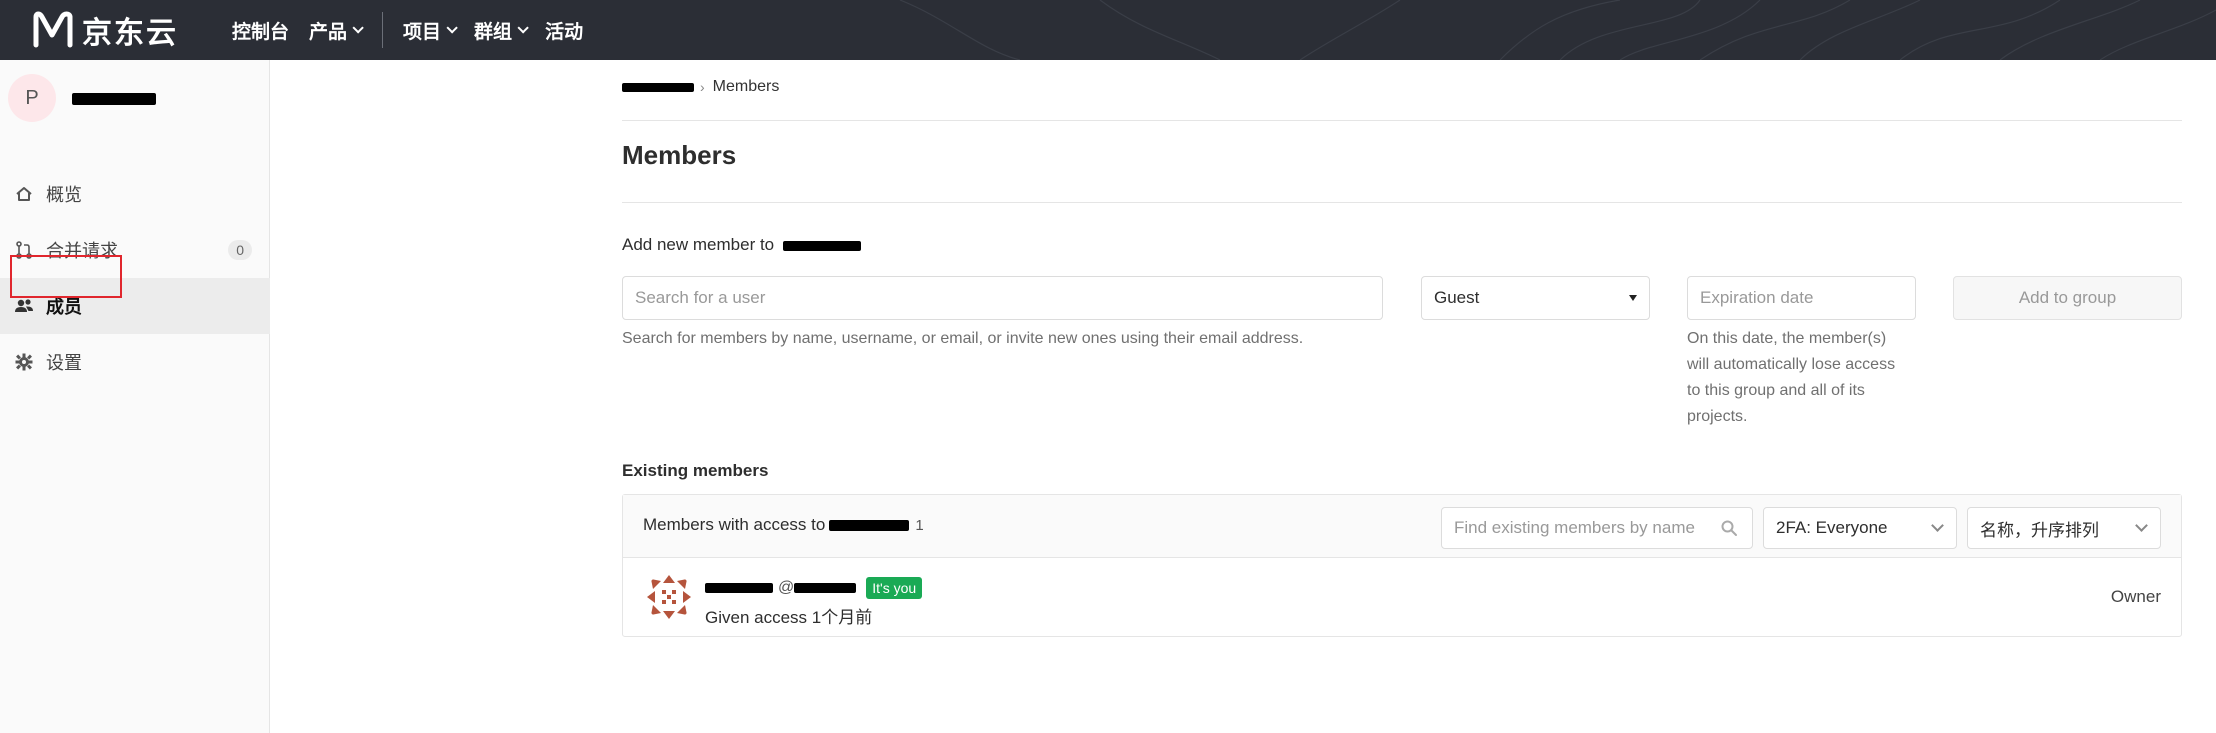 Image resolution: width=2216 pixels, height=733 pixels. I want to click on users-icon, so click(24, 306).